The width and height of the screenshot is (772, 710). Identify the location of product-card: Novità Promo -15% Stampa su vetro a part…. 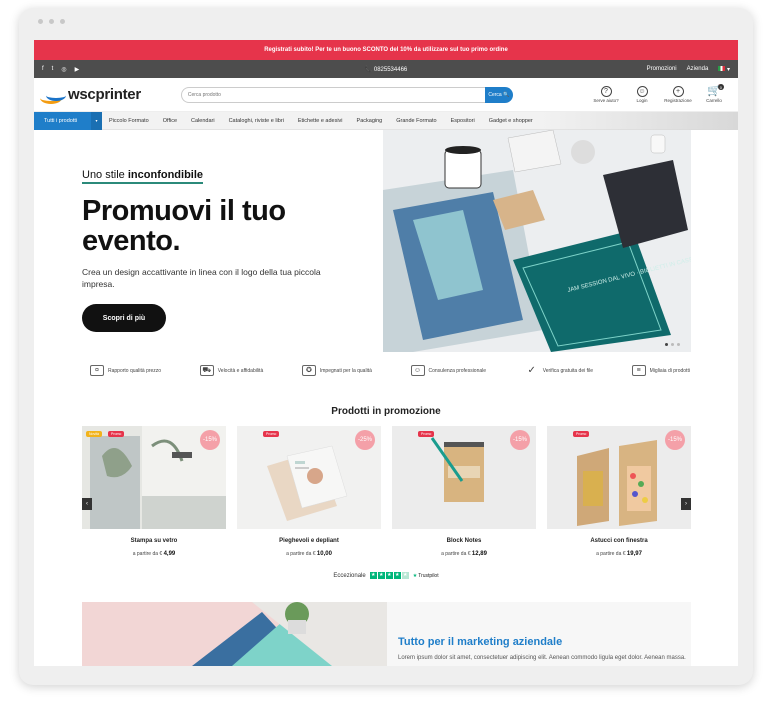
(154, 491).